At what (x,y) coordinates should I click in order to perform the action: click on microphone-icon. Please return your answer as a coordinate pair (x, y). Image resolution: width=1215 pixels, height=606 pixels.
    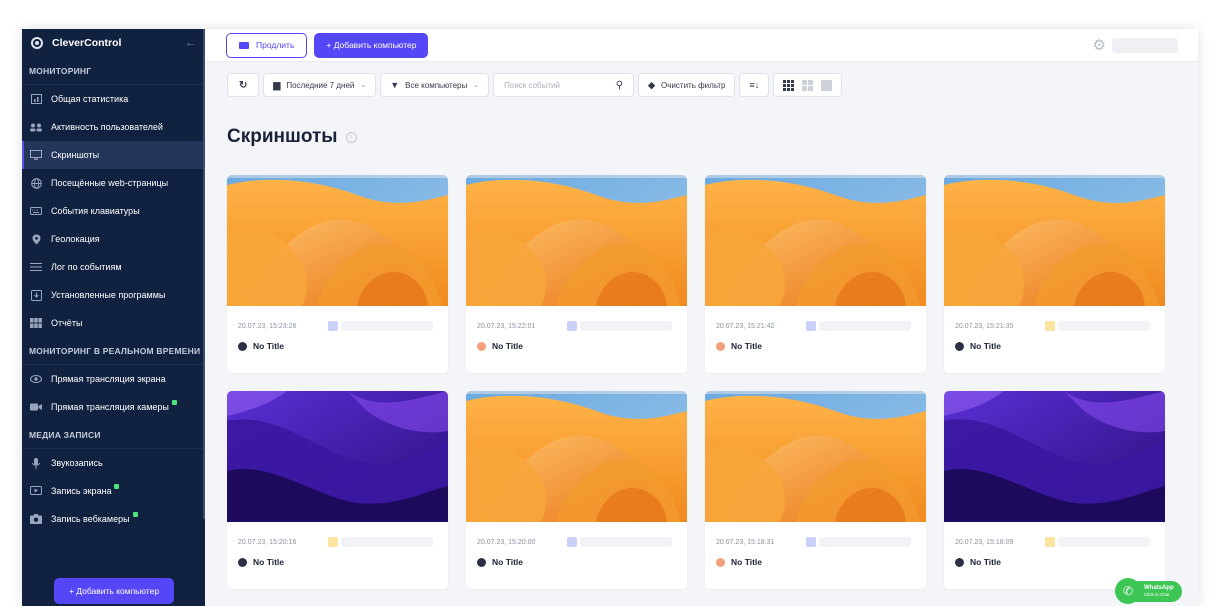
    Looking at the image, I should click on (36, 463).